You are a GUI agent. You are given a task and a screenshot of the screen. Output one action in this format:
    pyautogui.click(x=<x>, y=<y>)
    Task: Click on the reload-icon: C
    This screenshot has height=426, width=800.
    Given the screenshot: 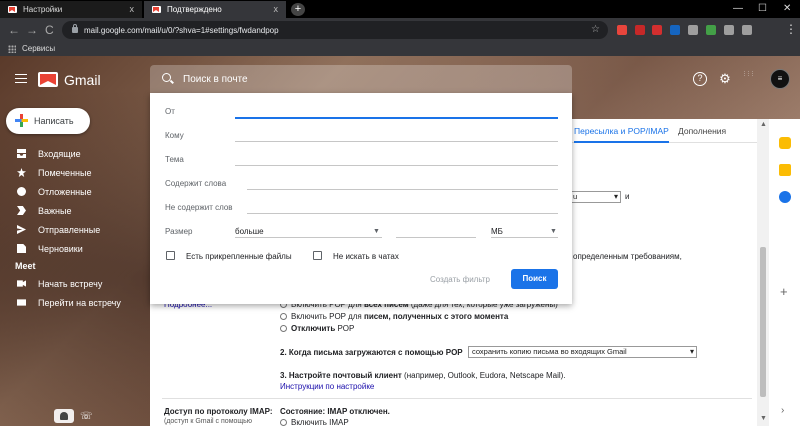 What is the action you would take?
    pyautogui.click(x=49, y=30)
    